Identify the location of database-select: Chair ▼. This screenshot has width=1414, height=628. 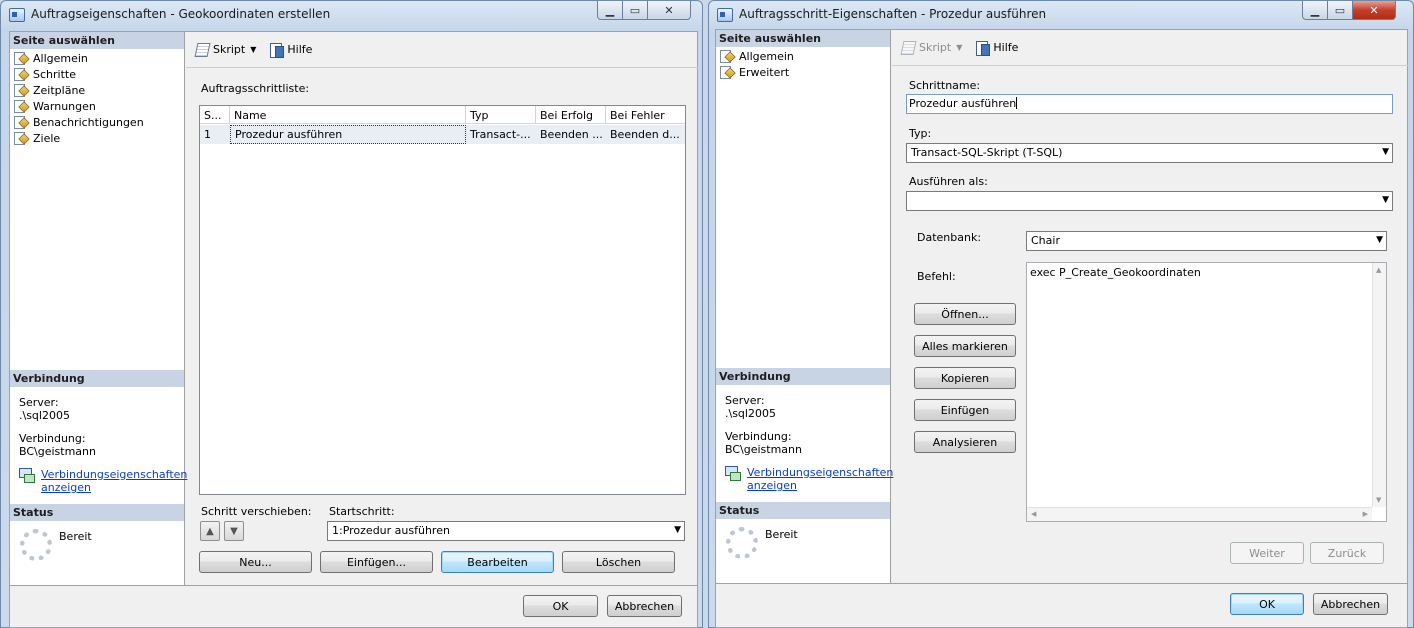
(1206, 241).